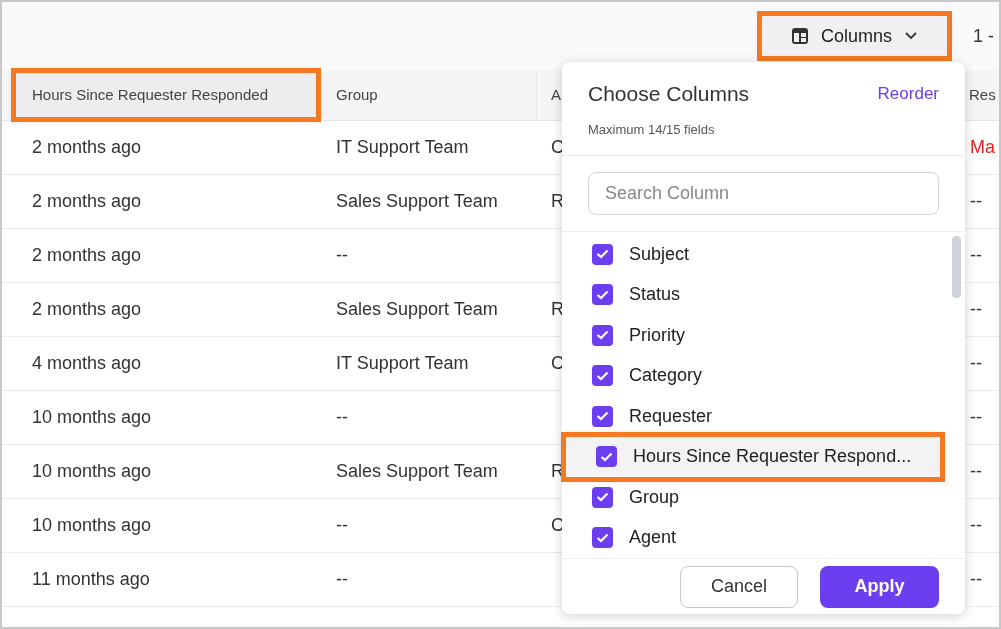 This screenshot has height=629, width=1001. I want to click on apply-button: Apply, so click(879, 586).